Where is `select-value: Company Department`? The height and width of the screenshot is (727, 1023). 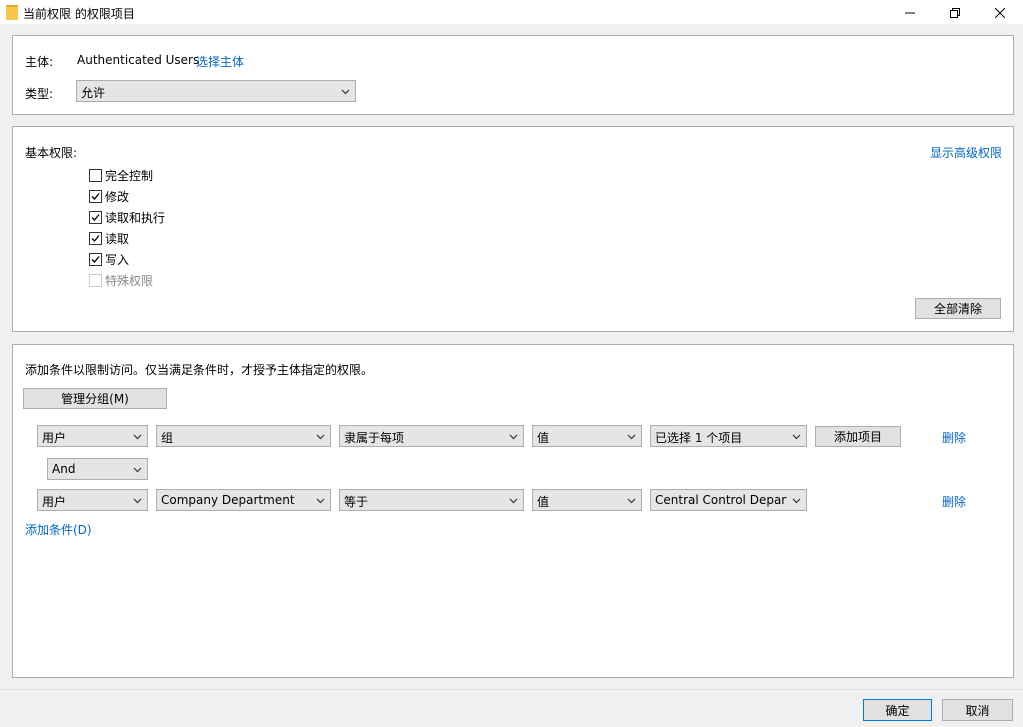 select-value: Company Department is located at coordinates (228, 500).